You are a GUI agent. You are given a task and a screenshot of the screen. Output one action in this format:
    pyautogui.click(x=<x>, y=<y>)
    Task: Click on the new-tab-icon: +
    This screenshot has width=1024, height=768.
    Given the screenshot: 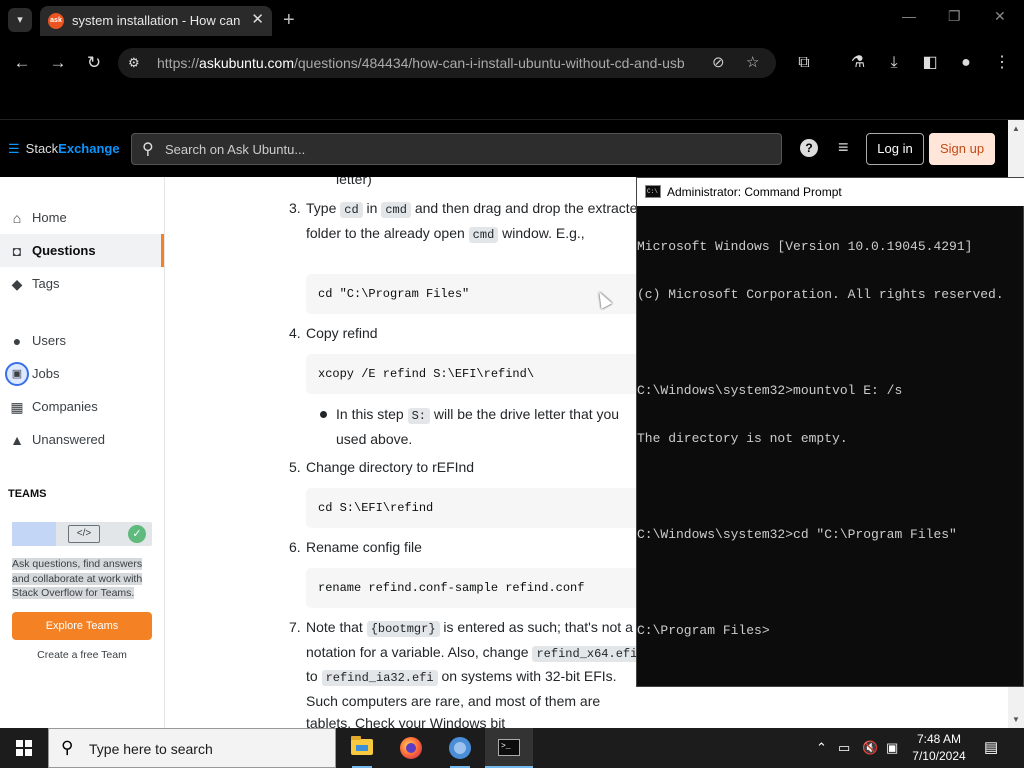 What is the action you would take?
    pyautogui.click(x=289, y=20)
    